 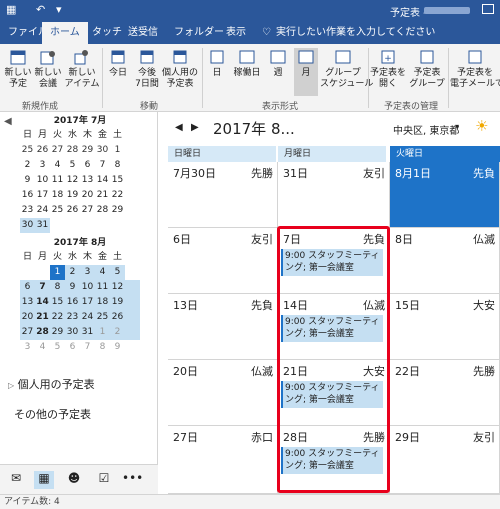 I want to click on minical-day-today: 1, so click(x=57, y=272).